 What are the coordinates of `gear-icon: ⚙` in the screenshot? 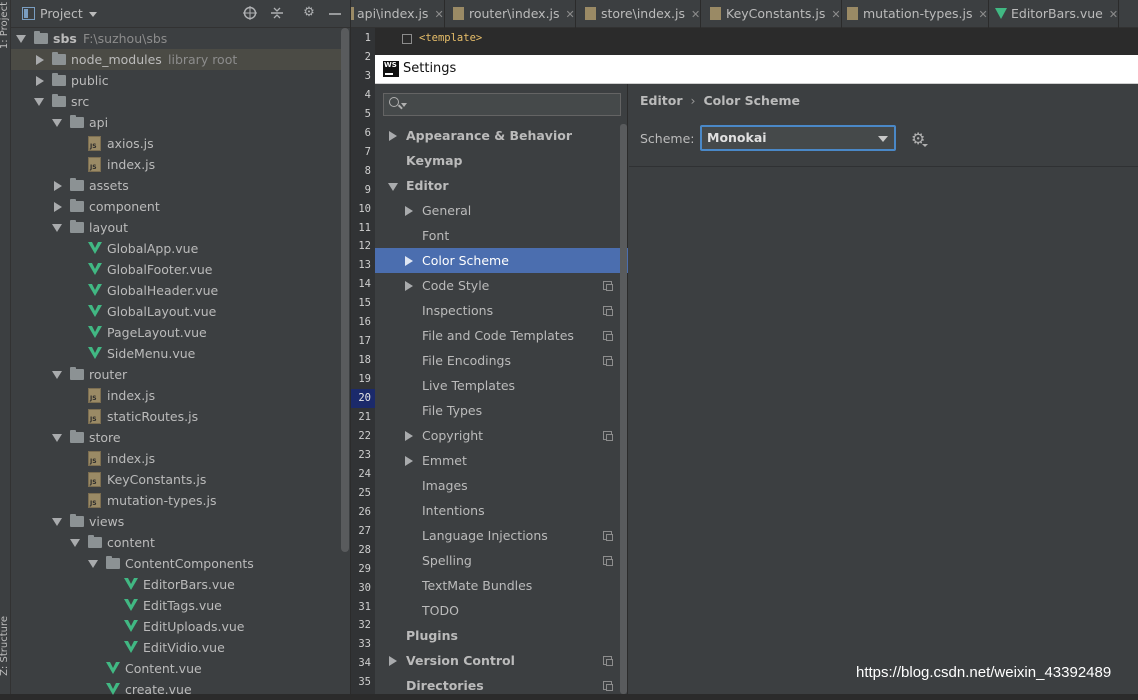 It's located at (309, 13).